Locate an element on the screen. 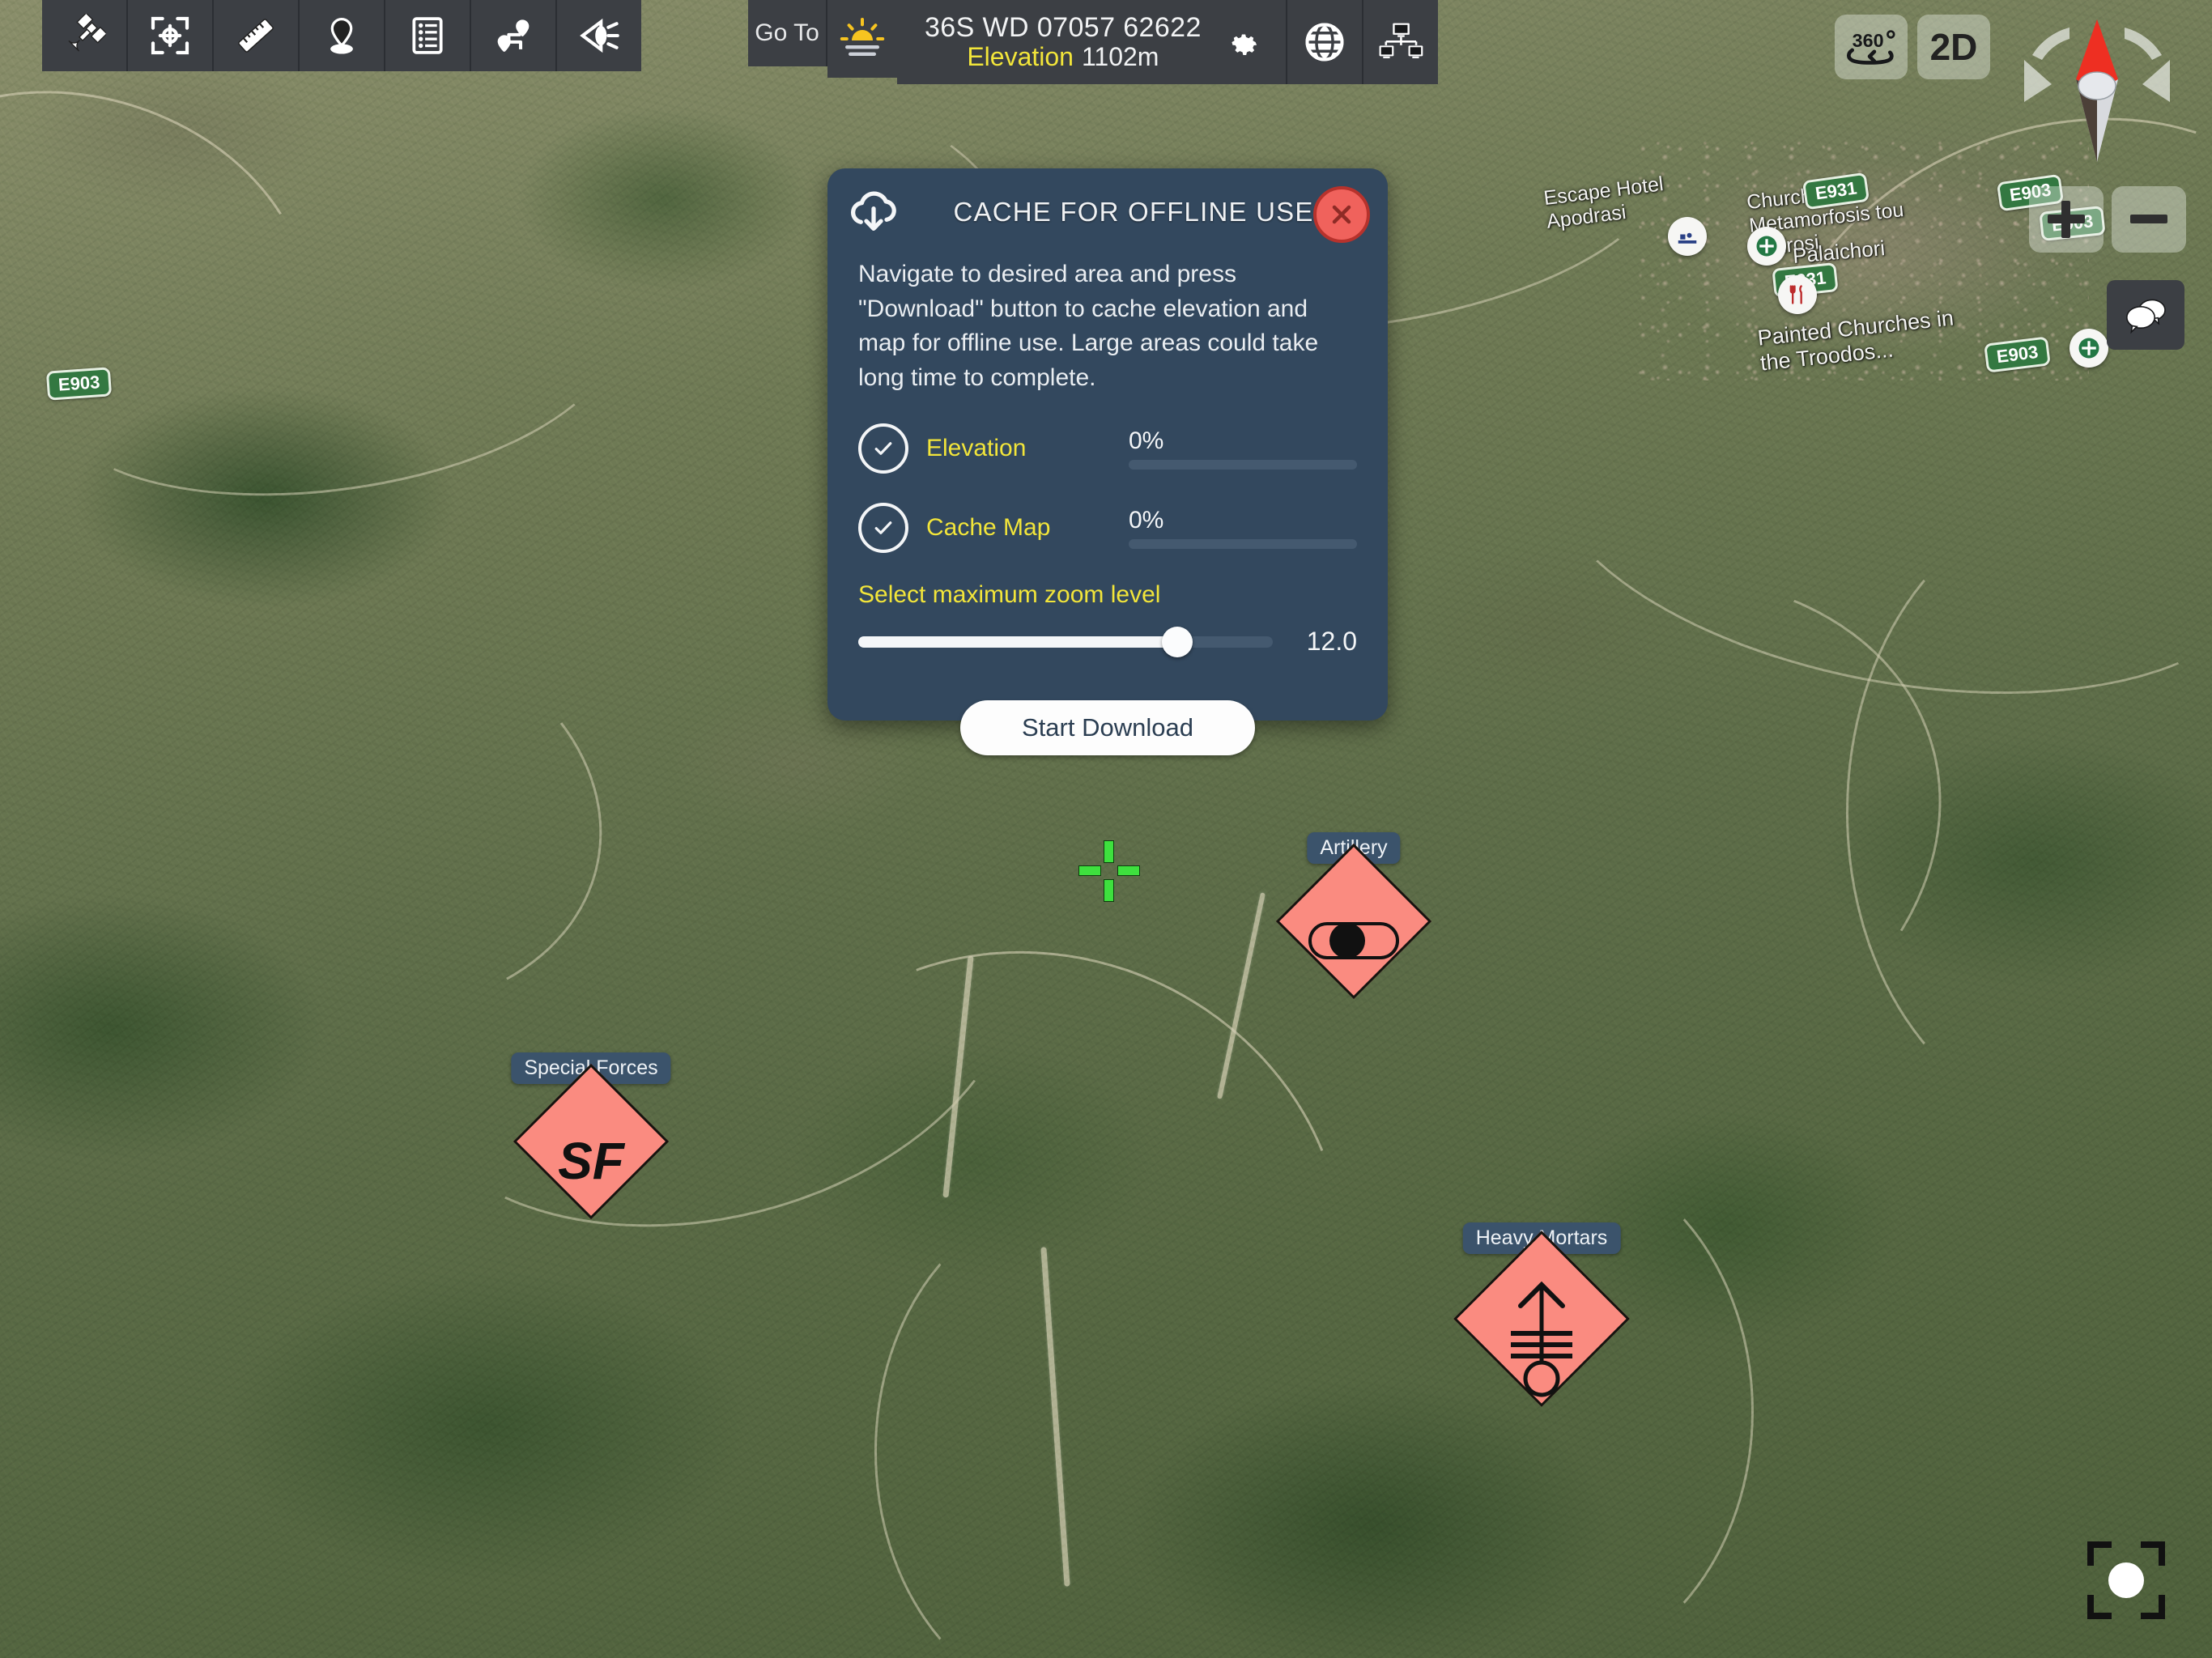 This screenshot has width=2212, height=1658. slider-fill is located at coordinates (1018, 642).